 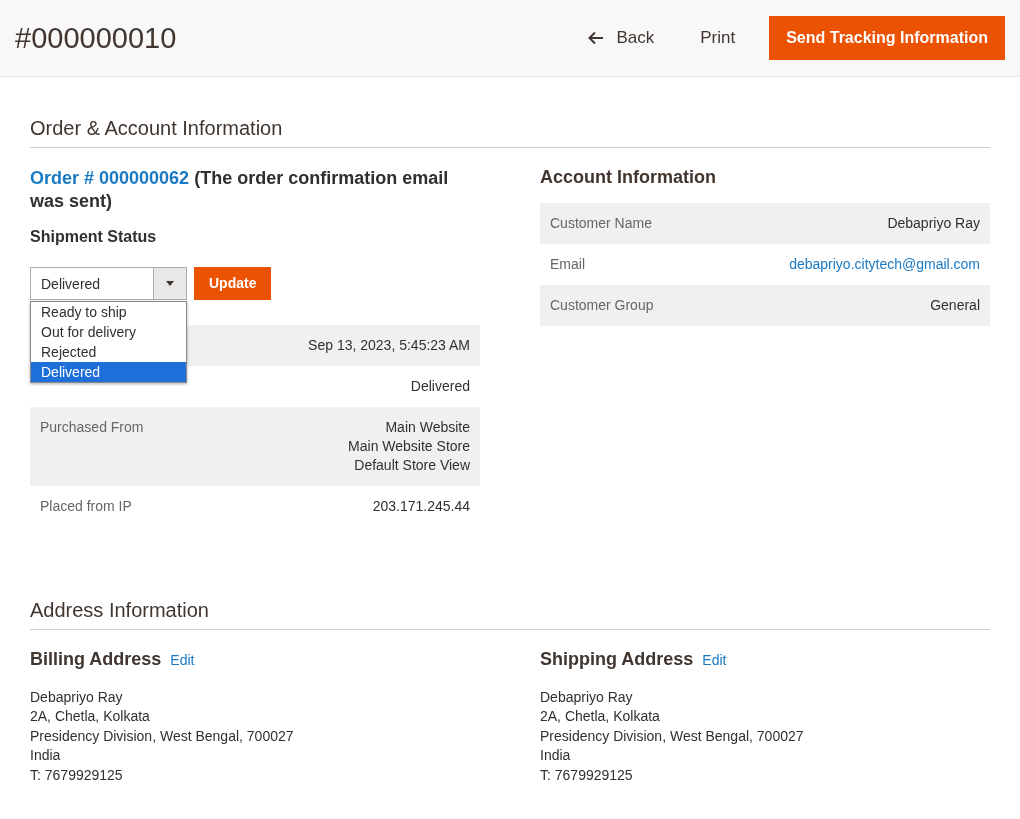 What do you see at coordinates (409, 446) in the screenshot?
I see `row-value: Main Website Store` at bounding box center [409, 446].